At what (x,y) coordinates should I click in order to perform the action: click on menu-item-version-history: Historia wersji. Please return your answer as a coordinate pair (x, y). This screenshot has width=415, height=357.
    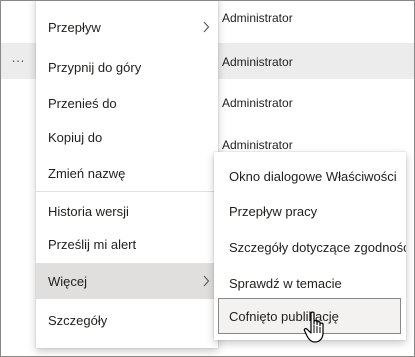
    Looking at the image, I should click on (127, 211).